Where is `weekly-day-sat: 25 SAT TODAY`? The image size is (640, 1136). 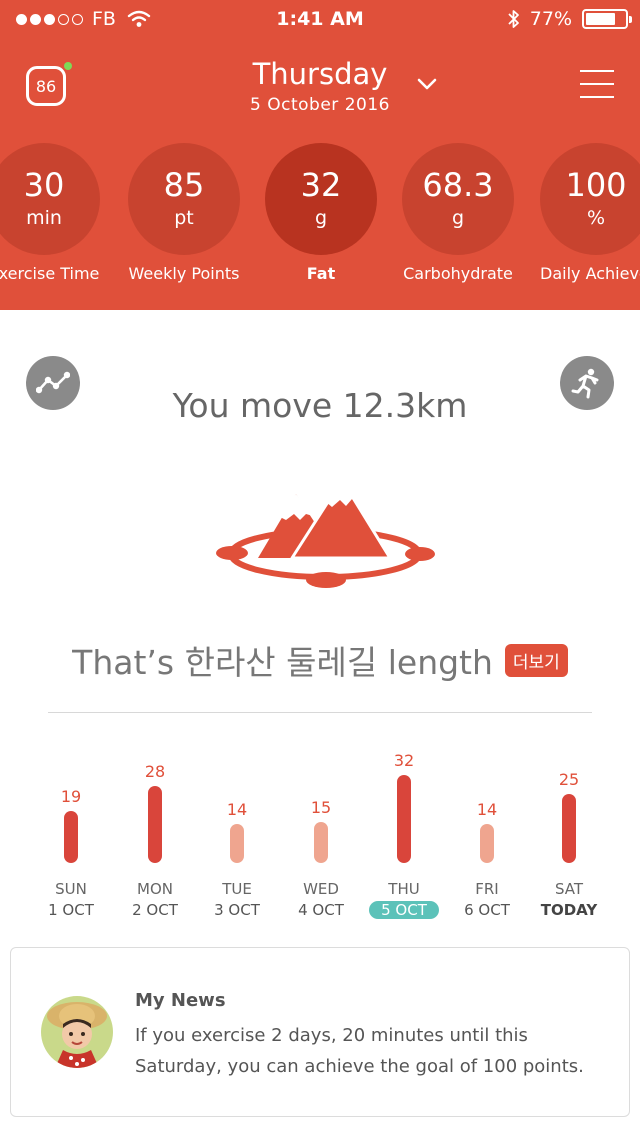 weekly-day-sat: 25 SAT TODAY is located at coordinates (569, 837).